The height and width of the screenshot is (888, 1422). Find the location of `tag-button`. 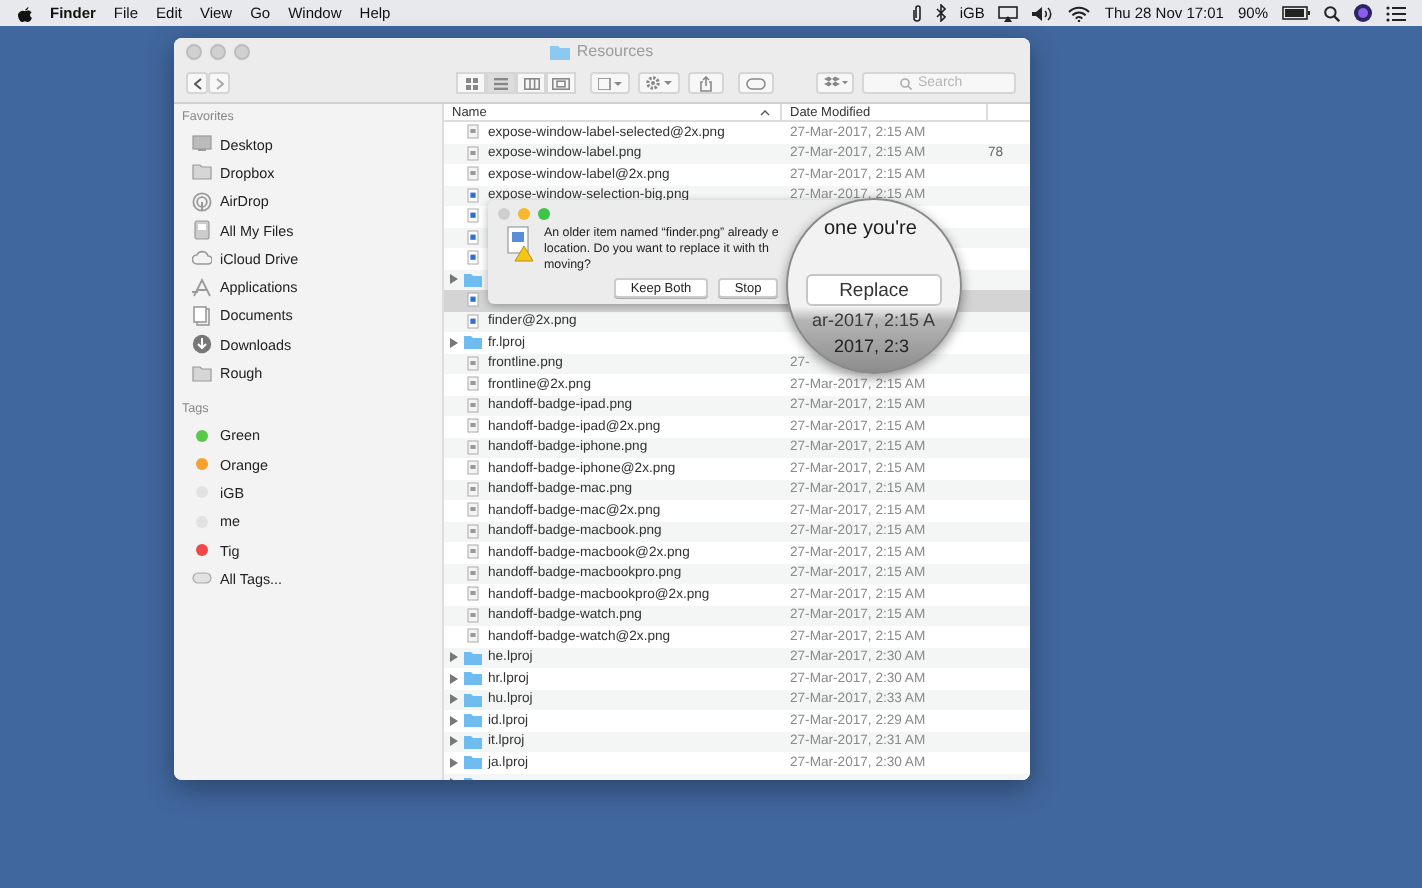

tag-button is located at coordinates (756, 83).